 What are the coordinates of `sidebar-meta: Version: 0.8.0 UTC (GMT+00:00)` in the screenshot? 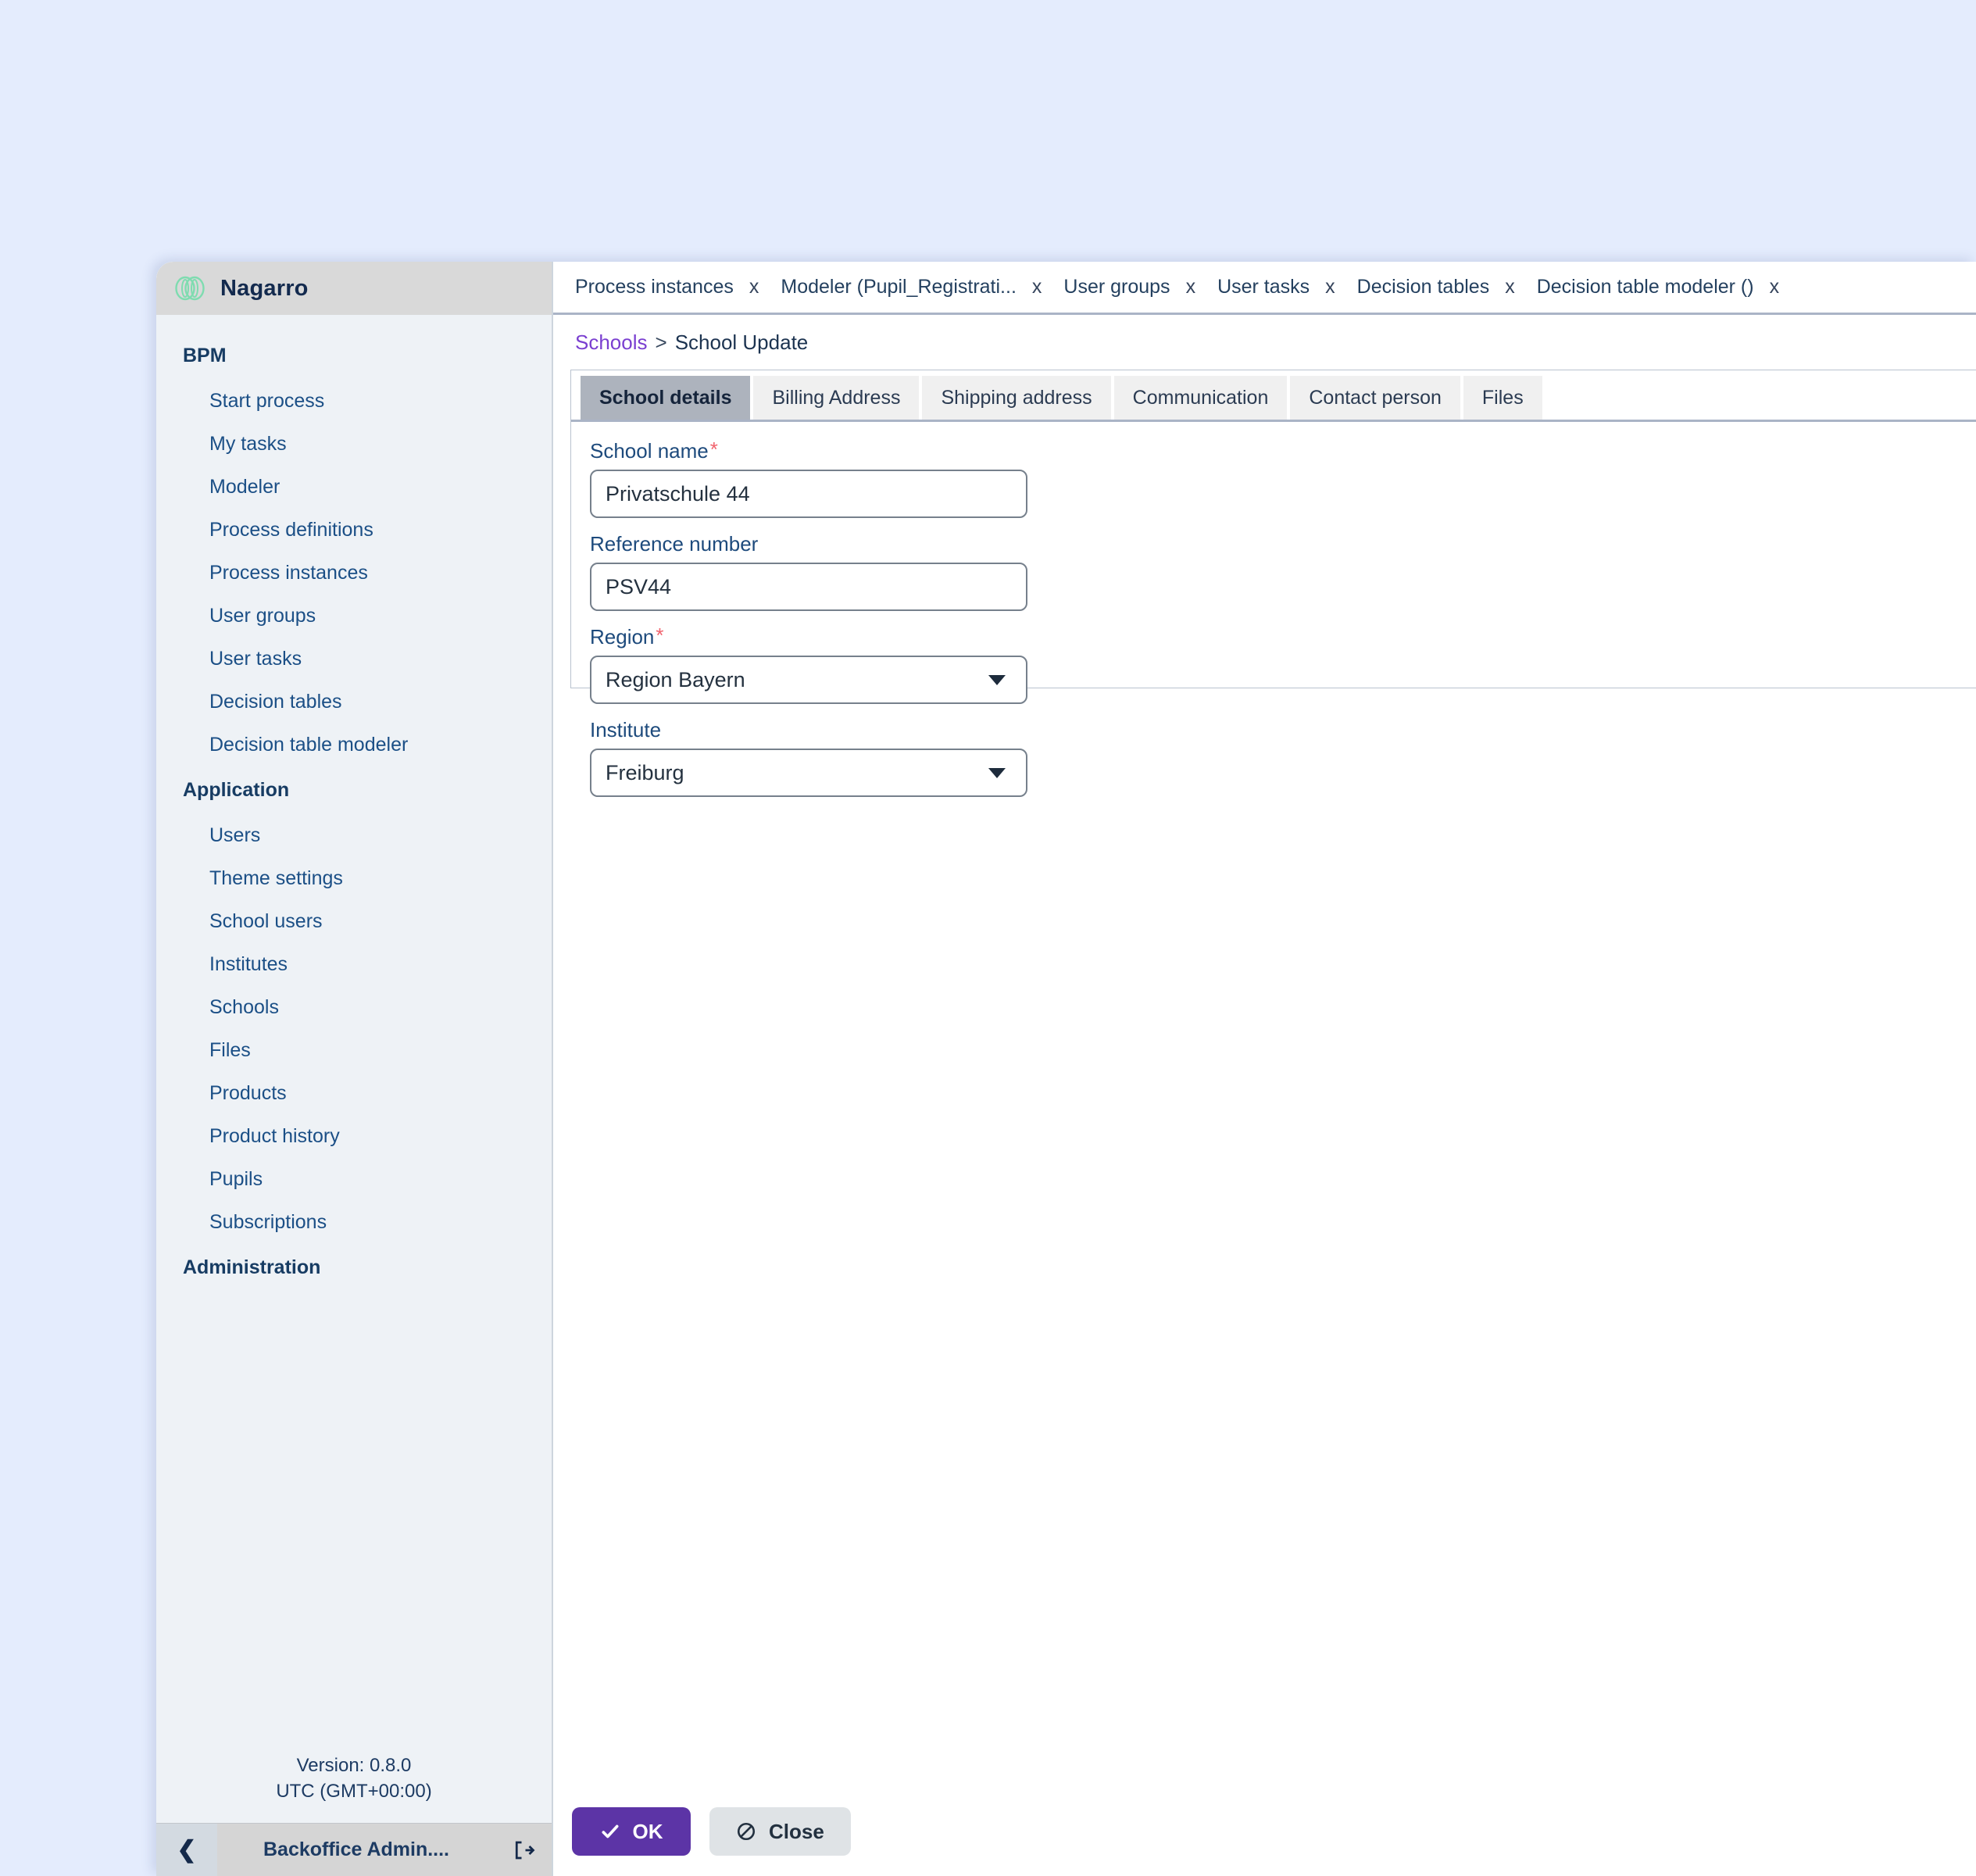 It's located at (354, 1788).